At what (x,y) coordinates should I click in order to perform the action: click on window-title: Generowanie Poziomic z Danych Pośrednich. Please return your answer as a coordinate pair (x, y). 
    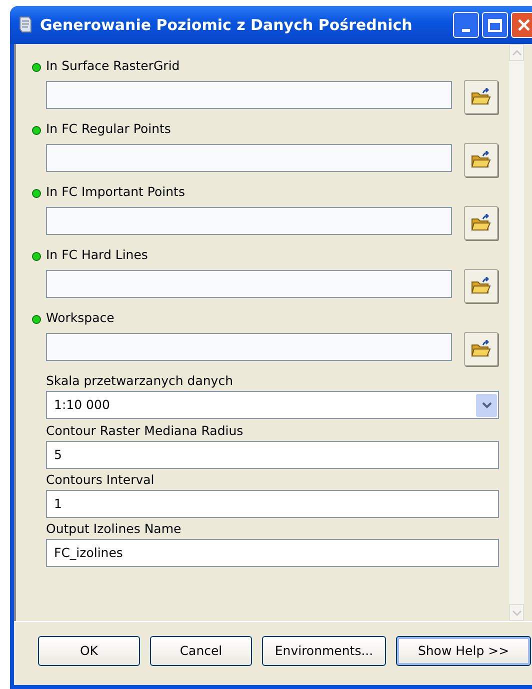
    Looking at the image, I should click on (226, 25).